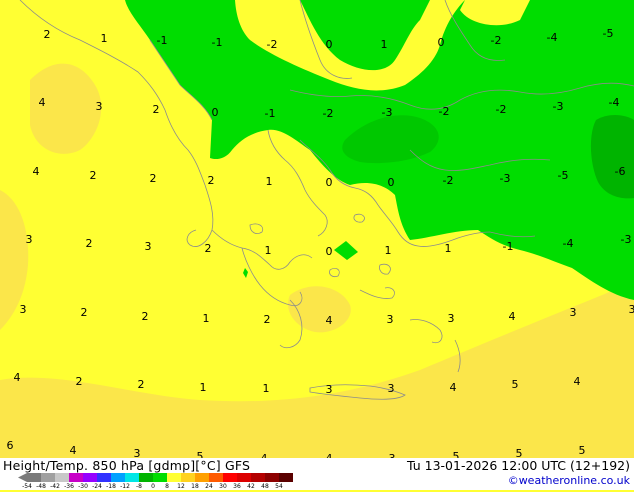  What do you see at coordinates (251, 487) in the screenshot?
I see `scale-tick-label: 42` at bounding box center [251, 487].